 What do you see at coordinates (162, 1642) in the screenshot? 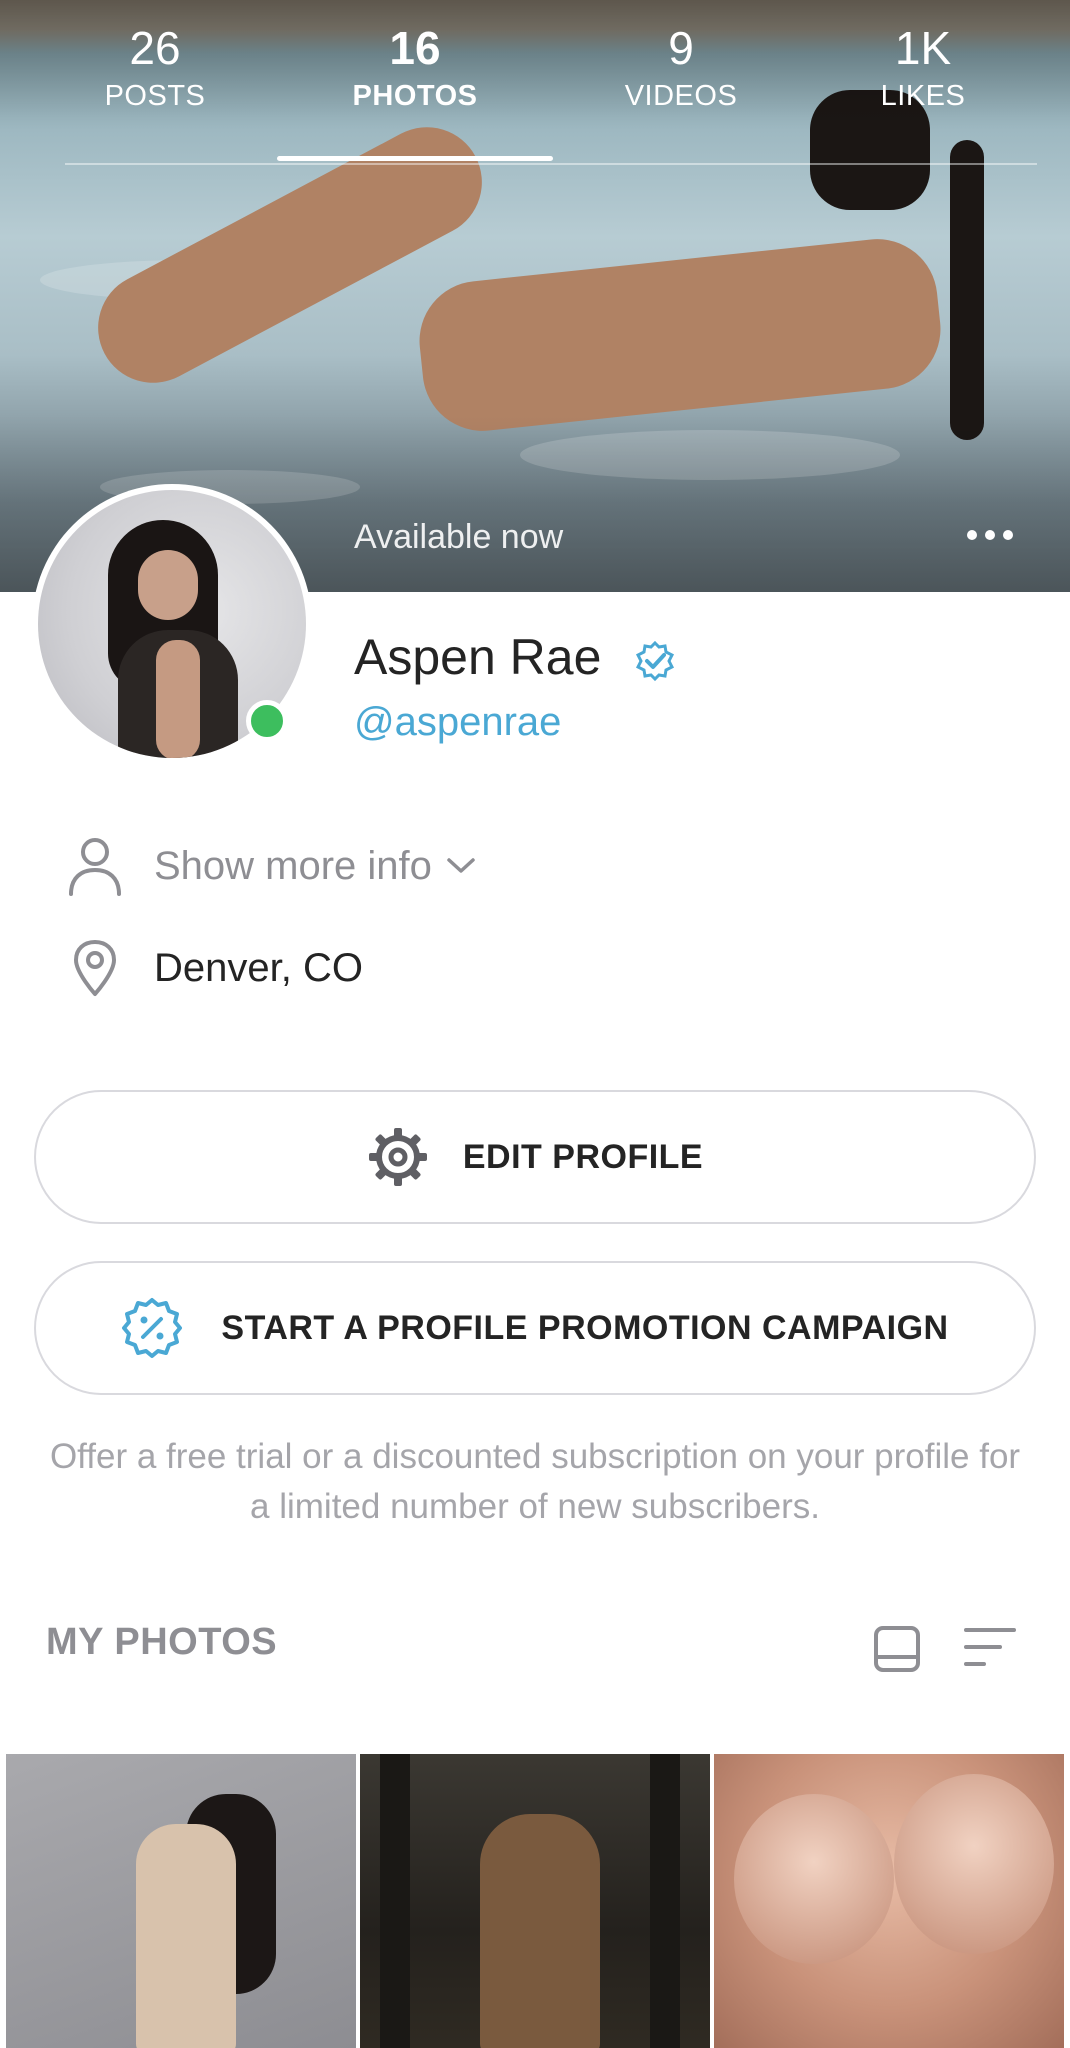
I see `my-photos-title: MY PHOTOS` at bounding box center [162, 1642].